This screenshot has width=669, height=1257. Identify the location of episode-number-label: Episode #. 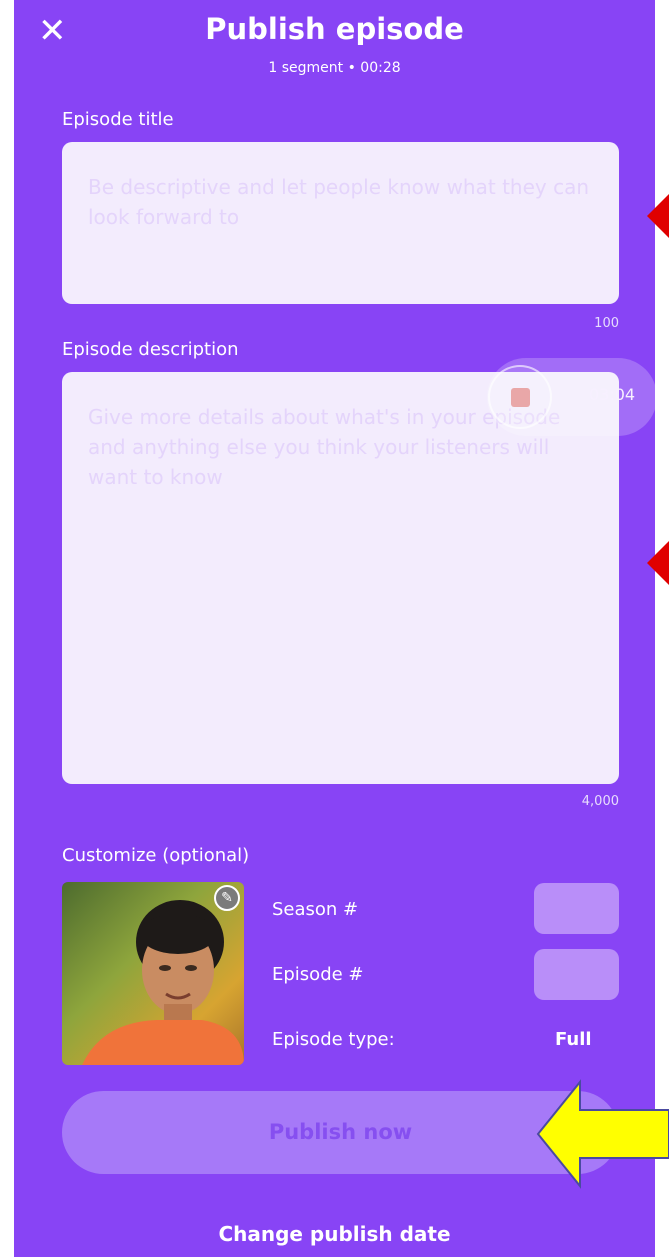
(318, 974).